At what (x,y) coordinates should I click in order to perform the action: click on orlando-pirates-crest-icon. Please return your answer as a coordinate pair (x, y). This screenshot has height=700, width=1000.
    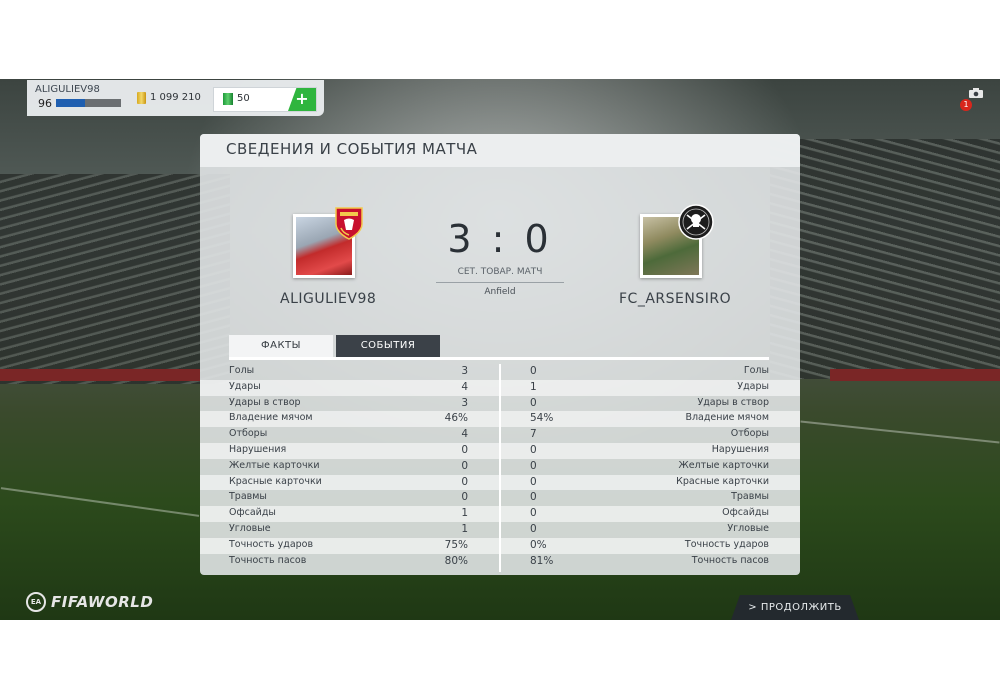
    Looking at the image, I should click on (696, 222).